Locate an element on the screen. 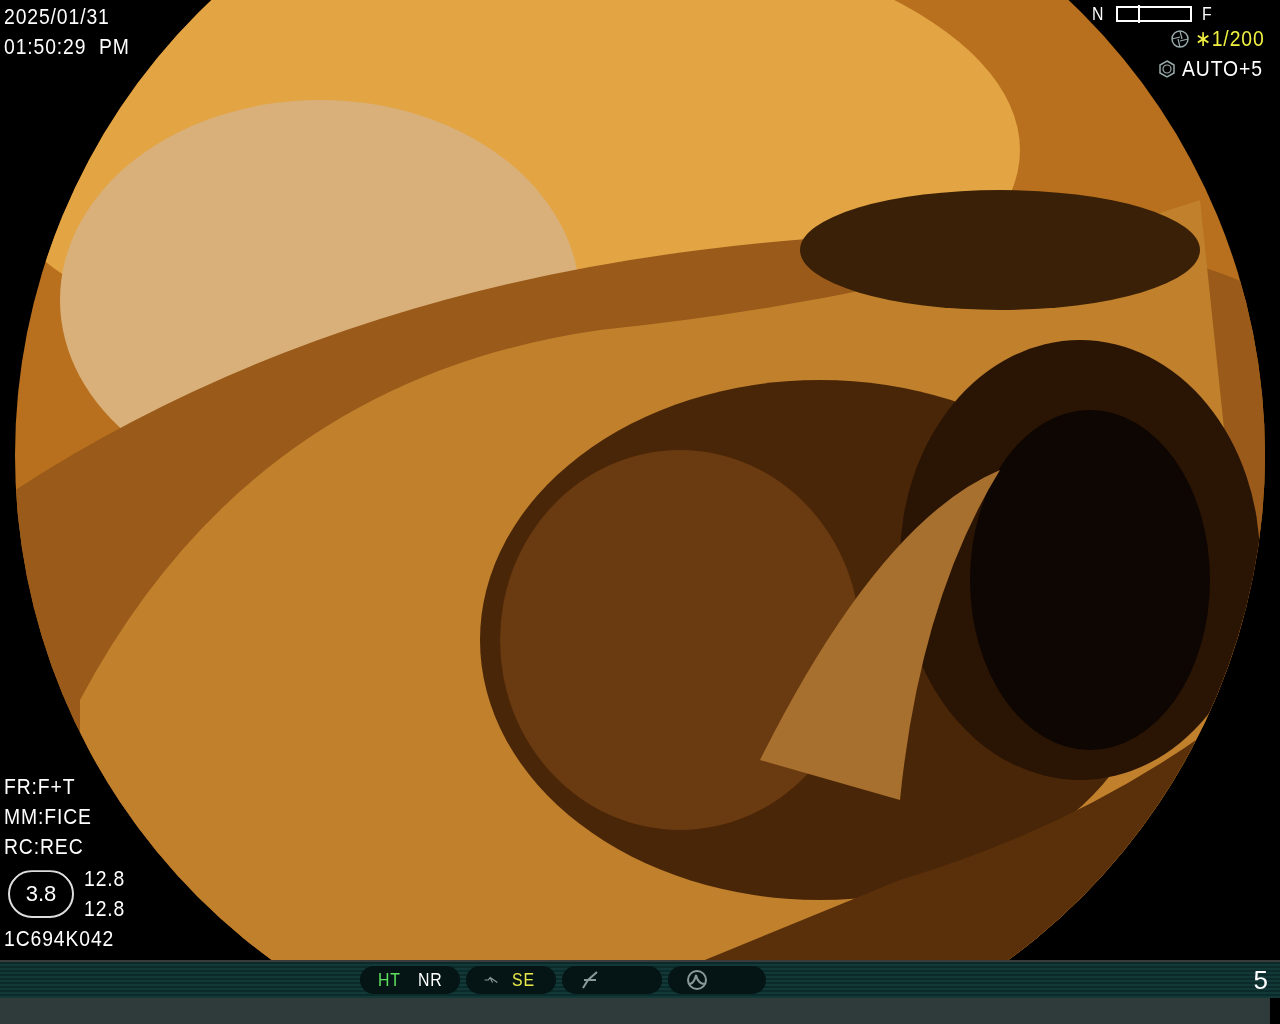 The height and width of the screenshot is (1024, 1280). setting-text: FR:F+T is located at coordinates (40, 787).